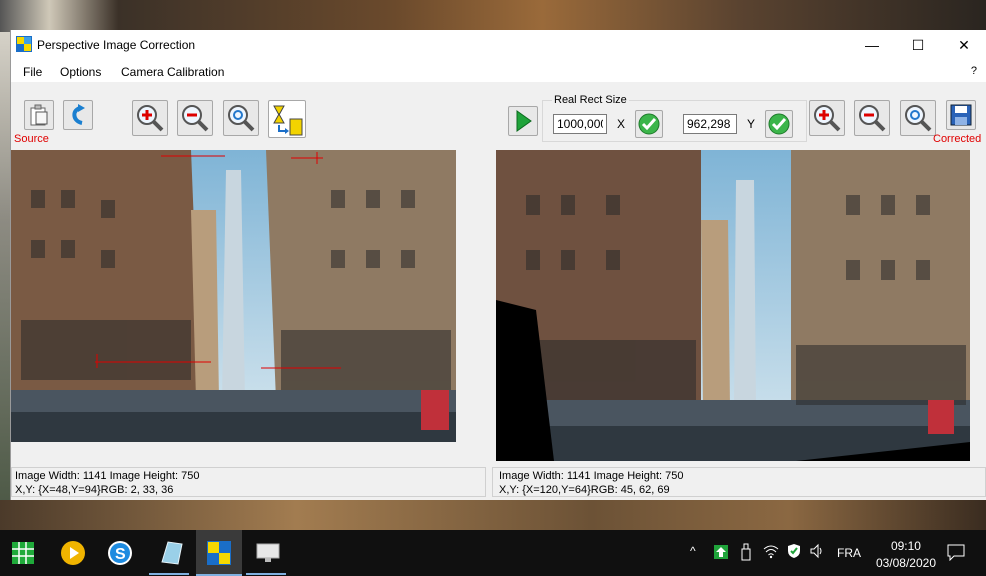  What do you see at coordinates (24, 44) in the screenshot?
I see `app-icon` at bounding box center [24, 44].